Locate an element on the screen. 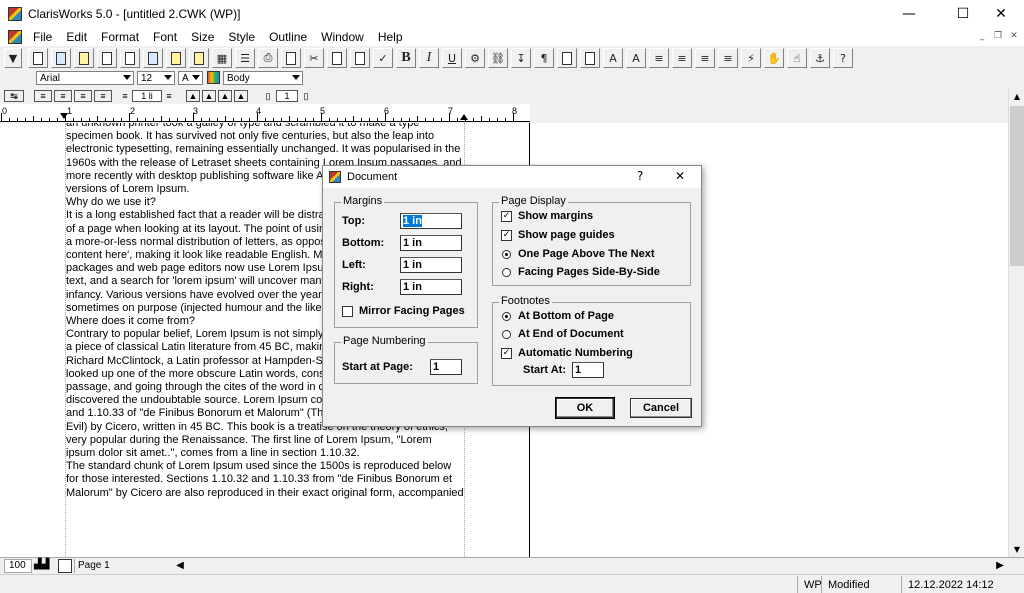  menu-size: Size is located at coordinates (202, 37).